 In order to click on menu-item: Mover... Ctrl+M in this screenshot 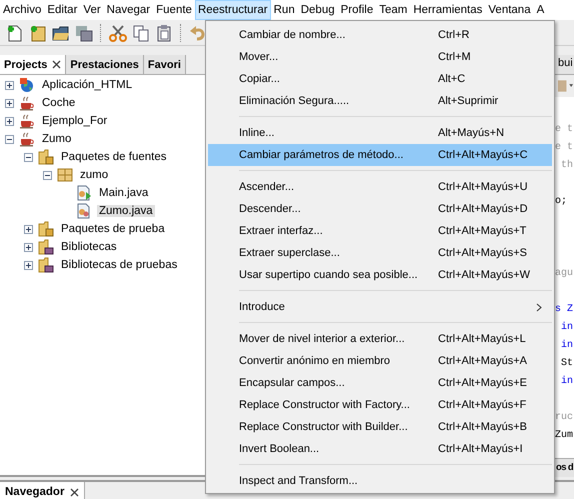, I will do `click(380, 57)`.